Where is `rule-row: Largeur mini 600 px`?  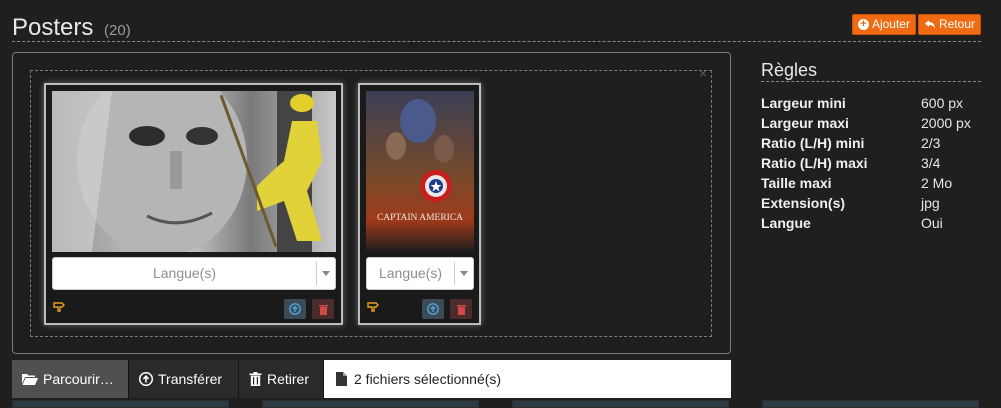 rule-row: Largeur mini 600 px is located at coordinates (871, 103).